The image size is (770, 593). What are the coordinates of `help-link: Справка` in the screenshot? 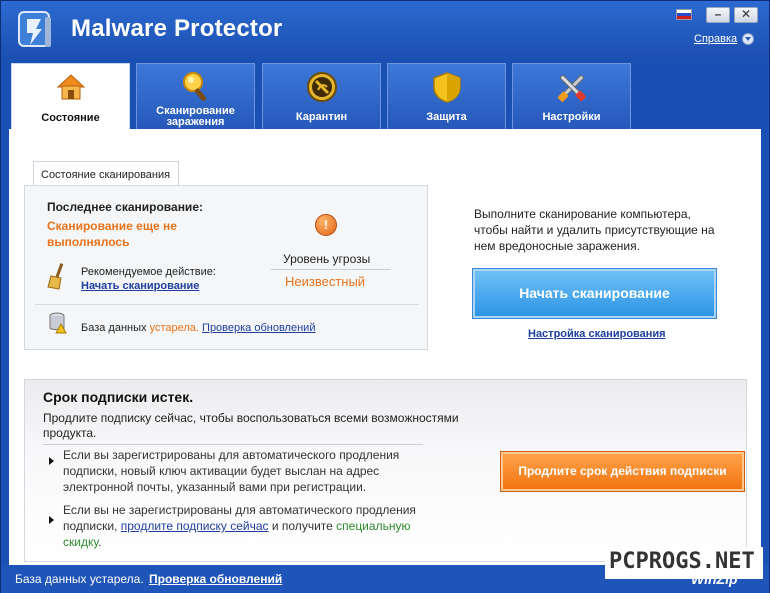 It's located at (715, 39).